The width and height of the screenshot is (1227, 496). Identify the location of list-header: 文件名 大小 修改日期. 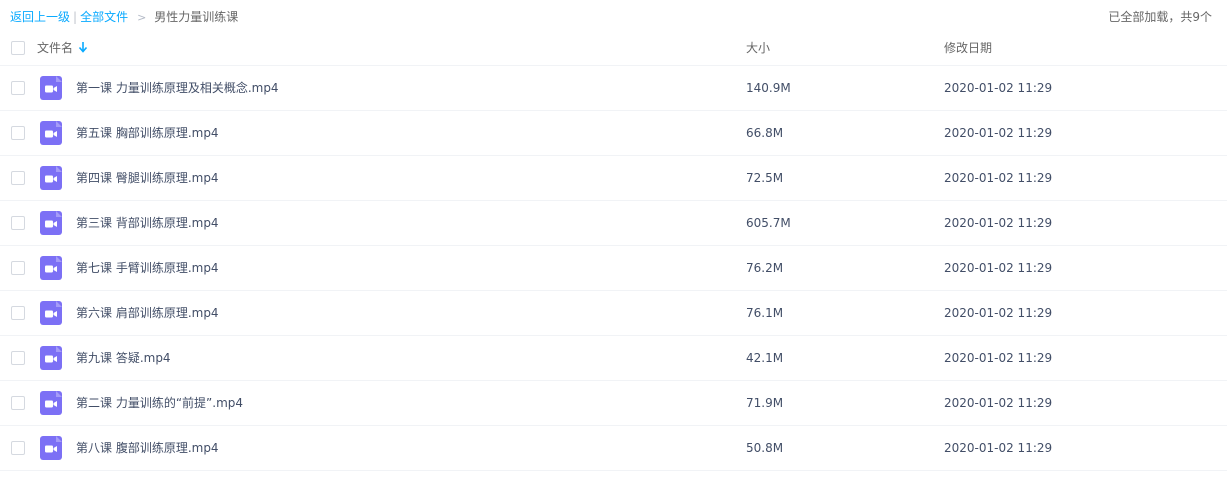
(613, 49).